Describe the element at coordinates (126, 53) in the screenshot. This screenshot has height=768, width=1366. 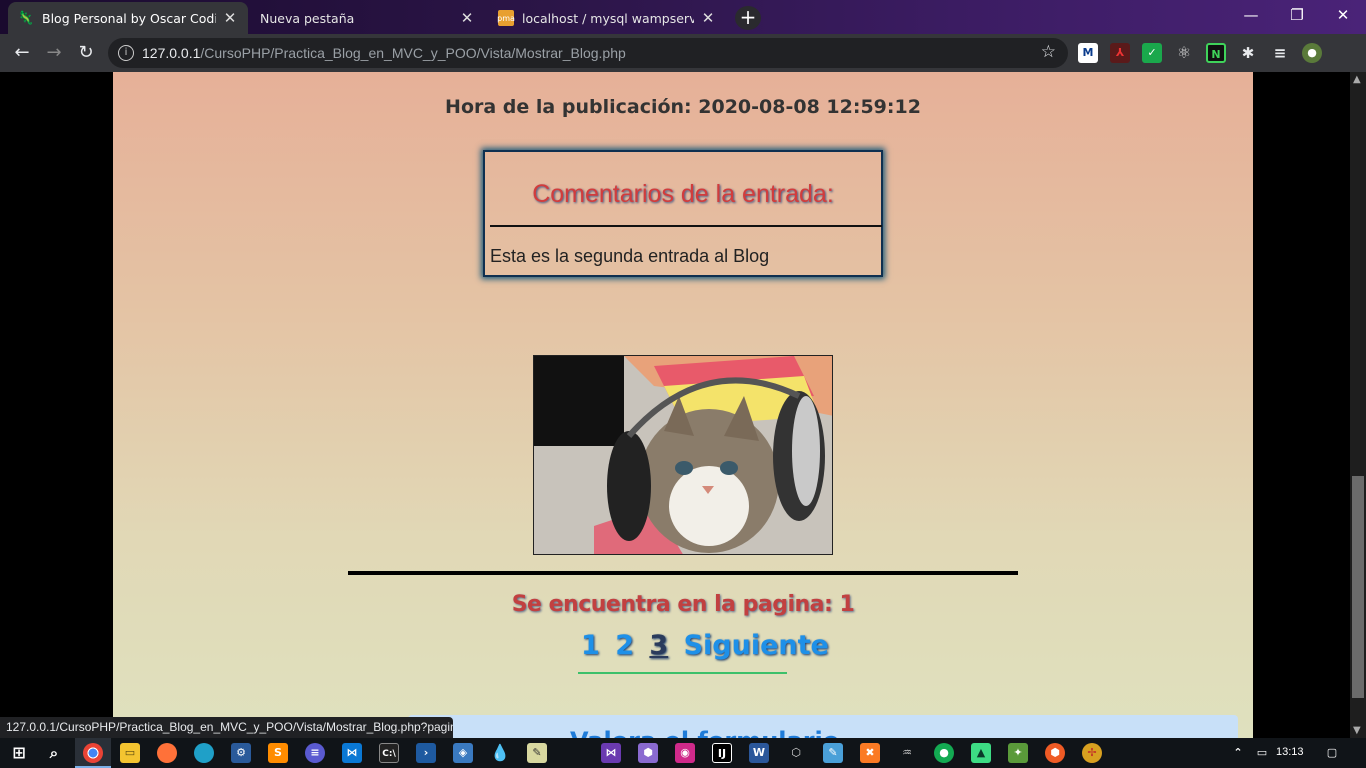
I see `info-icon: i` at that location.